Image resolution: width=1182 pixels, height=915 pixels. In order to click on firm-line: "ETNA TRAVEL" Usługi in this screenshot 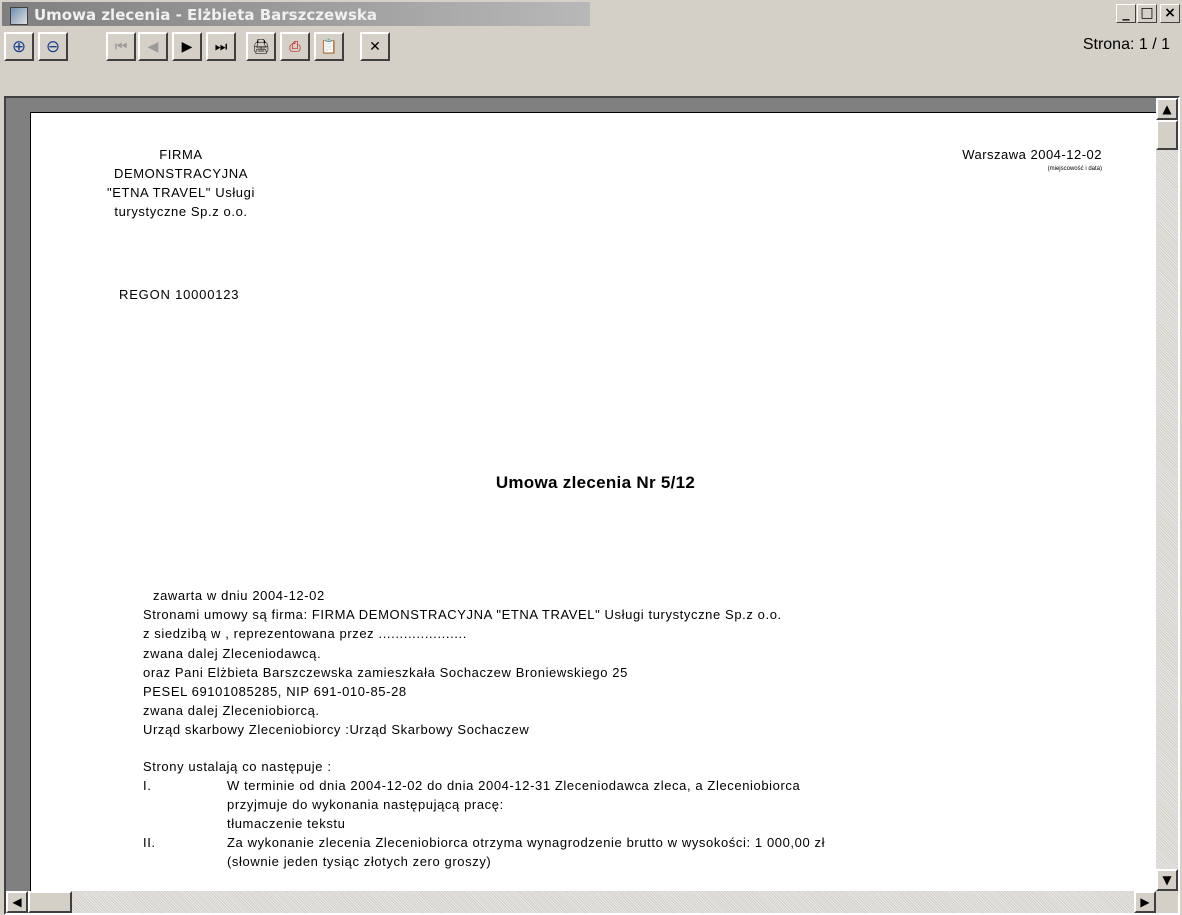, I will do `click(181, 192)`.